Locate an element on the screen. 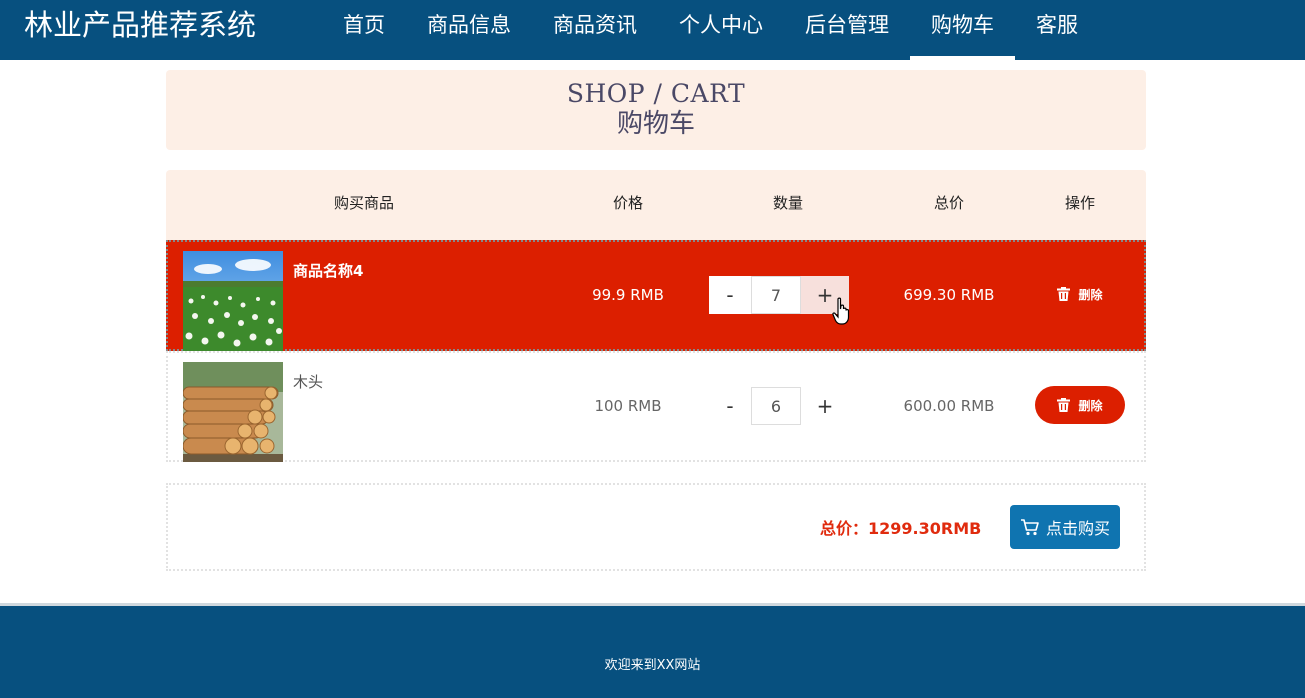 Image resolution: width=1305 pixels, height=698 pixels. nav-products: 商品信息 is located at coordinates (469, 30).